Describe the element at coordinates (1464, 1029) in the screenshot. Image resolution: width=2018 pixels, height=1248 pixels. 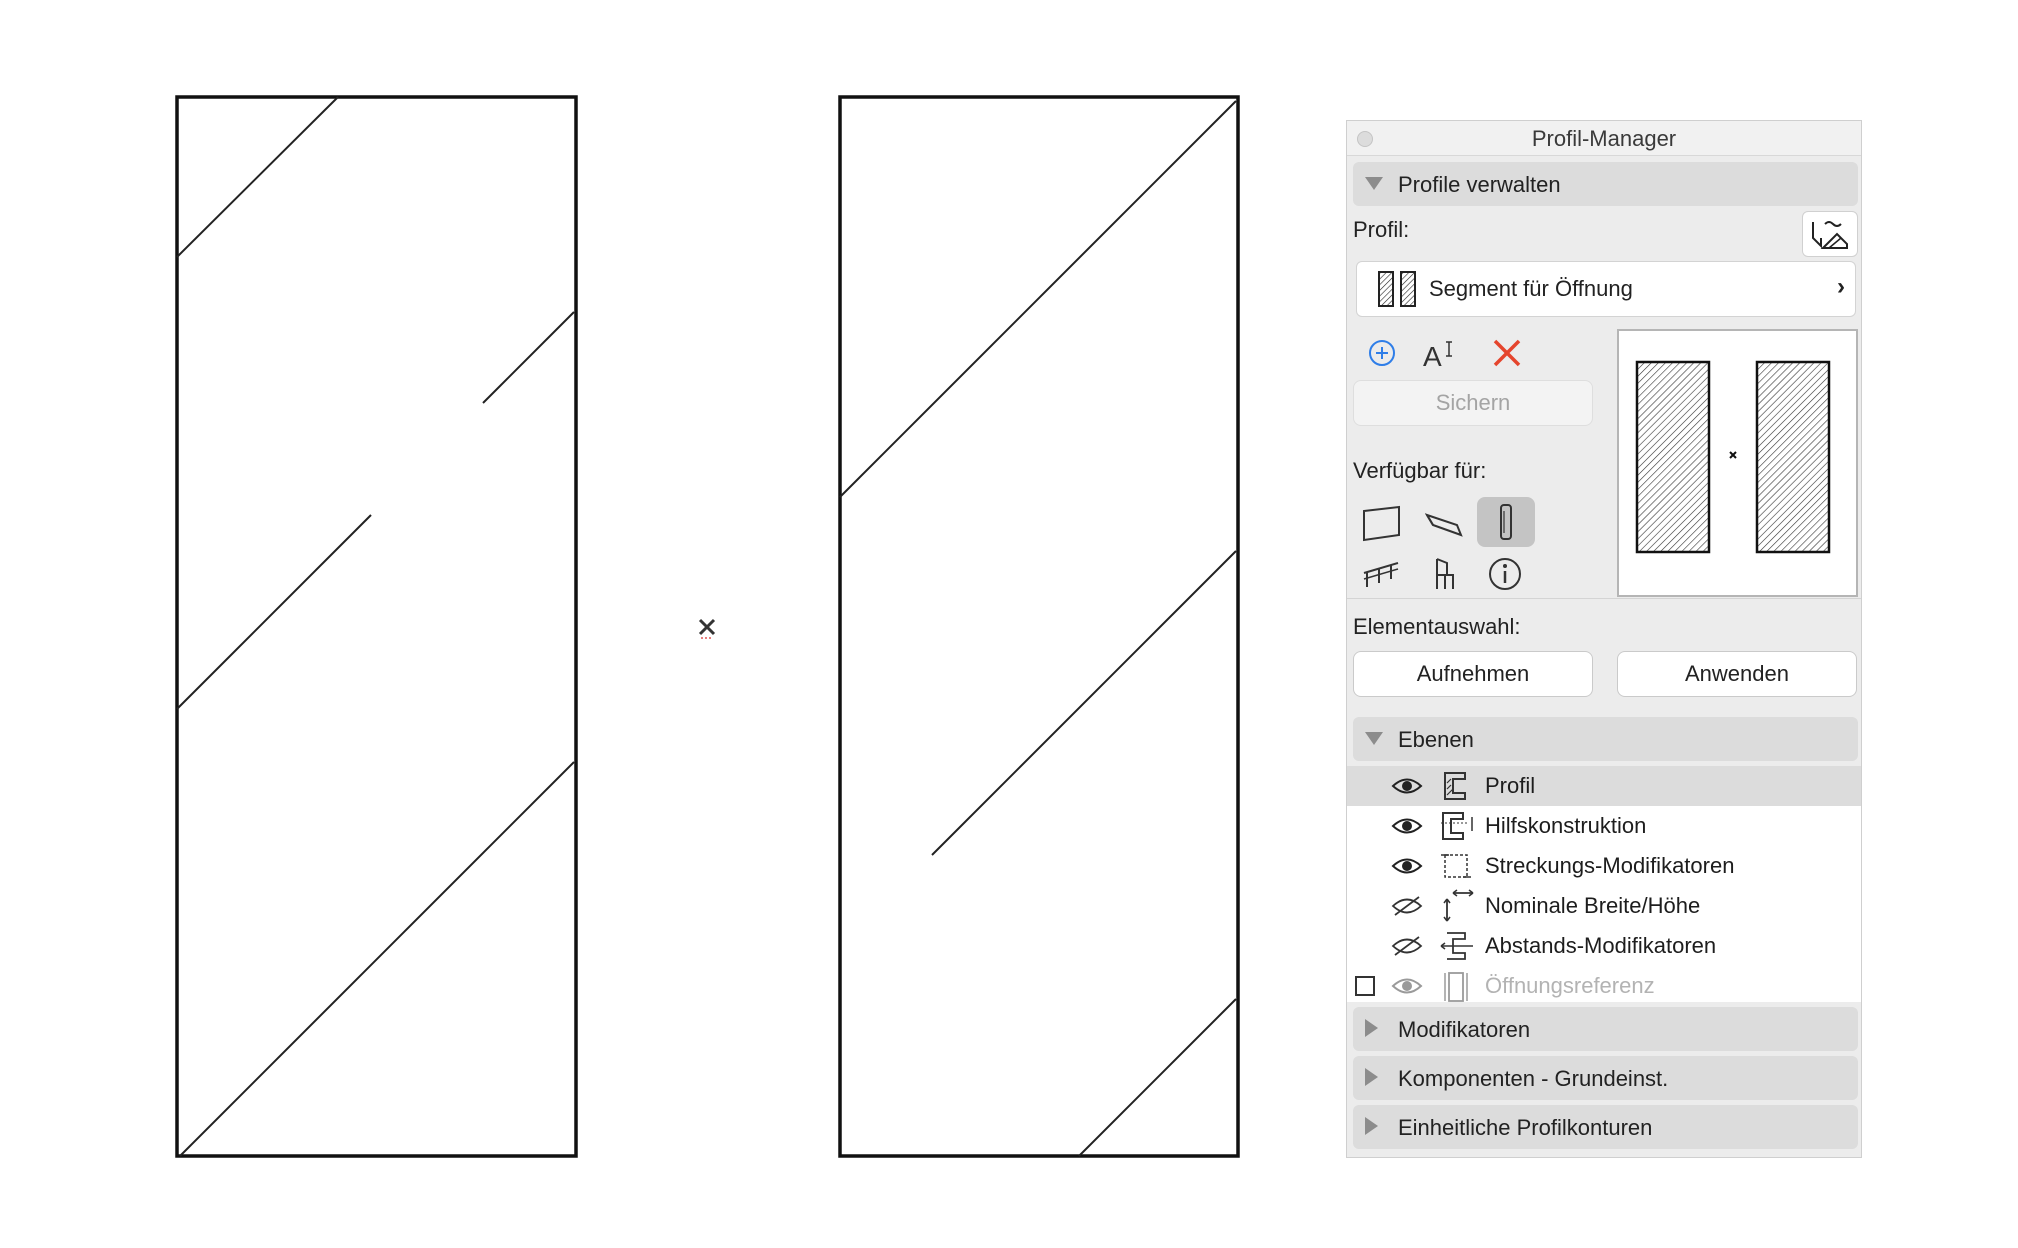
I see `section-modifiers-label: Modifikatoren` at that location.